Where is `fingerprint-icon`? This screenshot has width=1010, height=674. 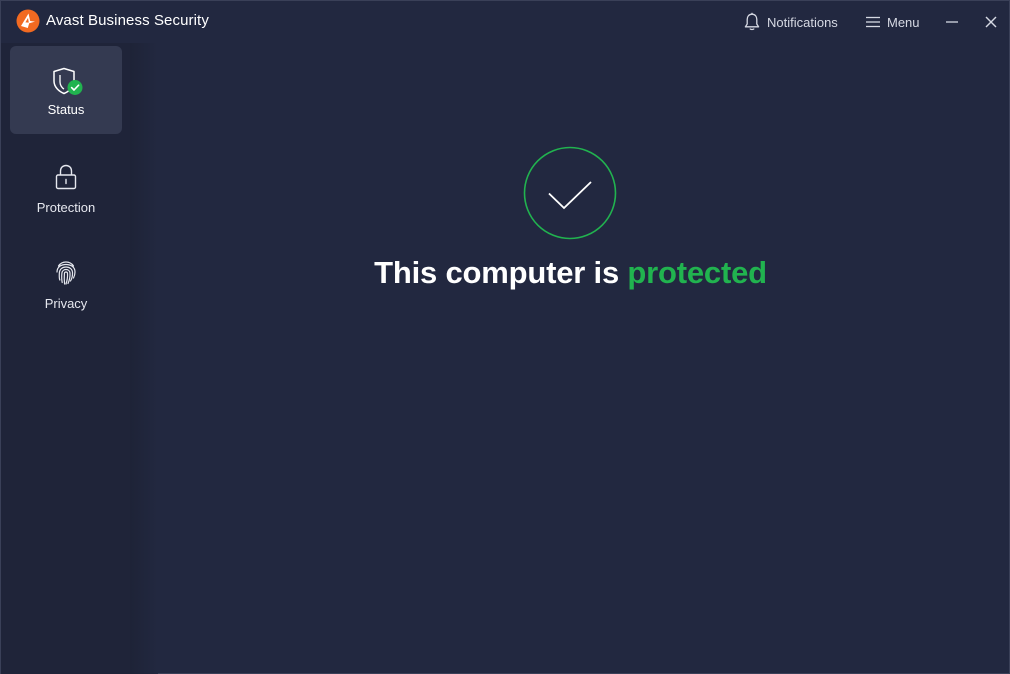
fingerprint-icon is located at coordinates (66, 273).